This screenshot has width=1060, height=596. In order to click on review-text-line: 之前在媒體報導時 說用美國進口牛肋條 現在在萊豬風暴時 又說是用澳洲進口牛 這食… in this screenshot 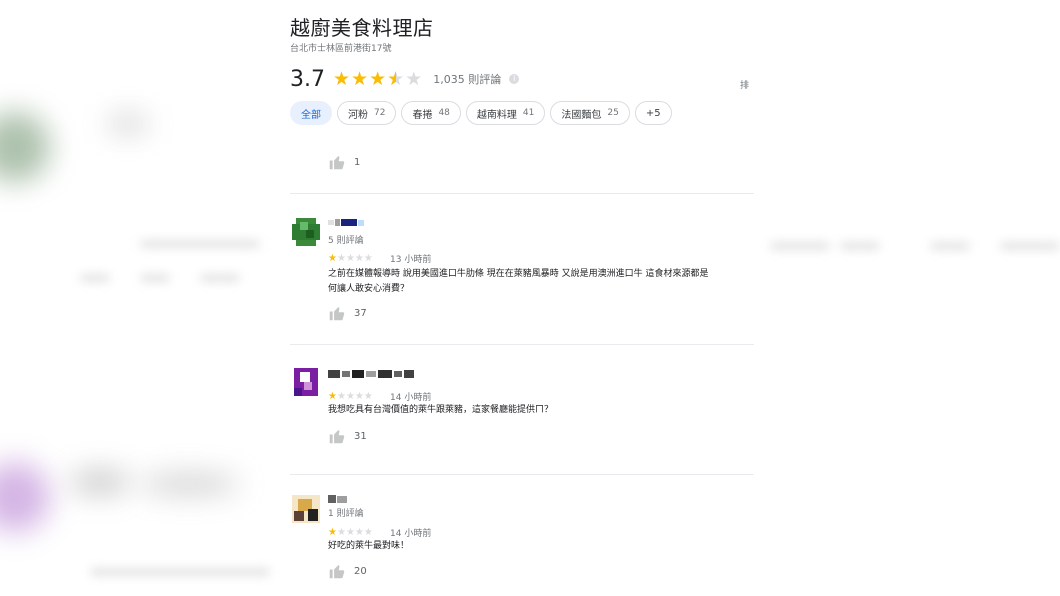, I will do `click(518, 274)`.